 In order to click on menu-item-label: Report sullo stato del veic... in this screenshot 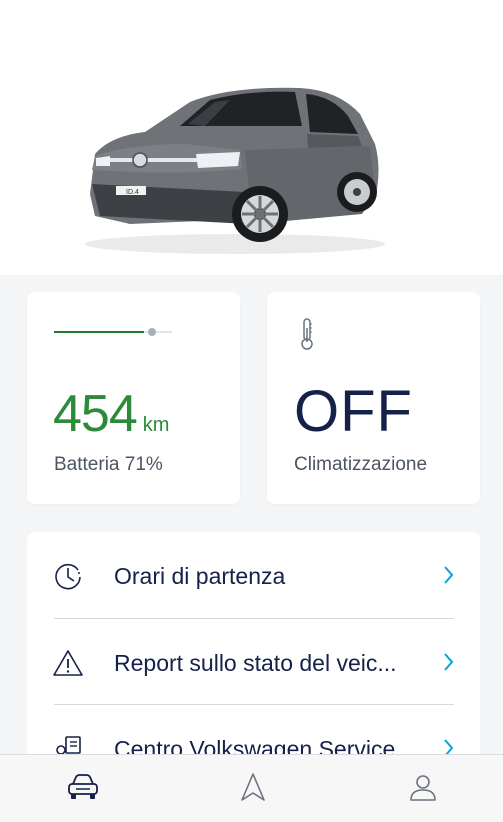, I will do `click(255, 663)`.